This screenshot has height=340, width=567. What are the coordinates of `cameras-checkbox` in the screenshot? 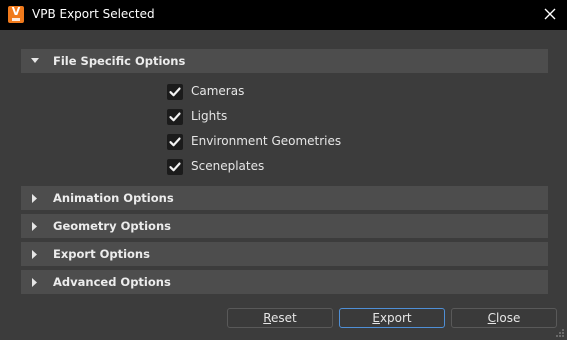 It's located at (175, 92).